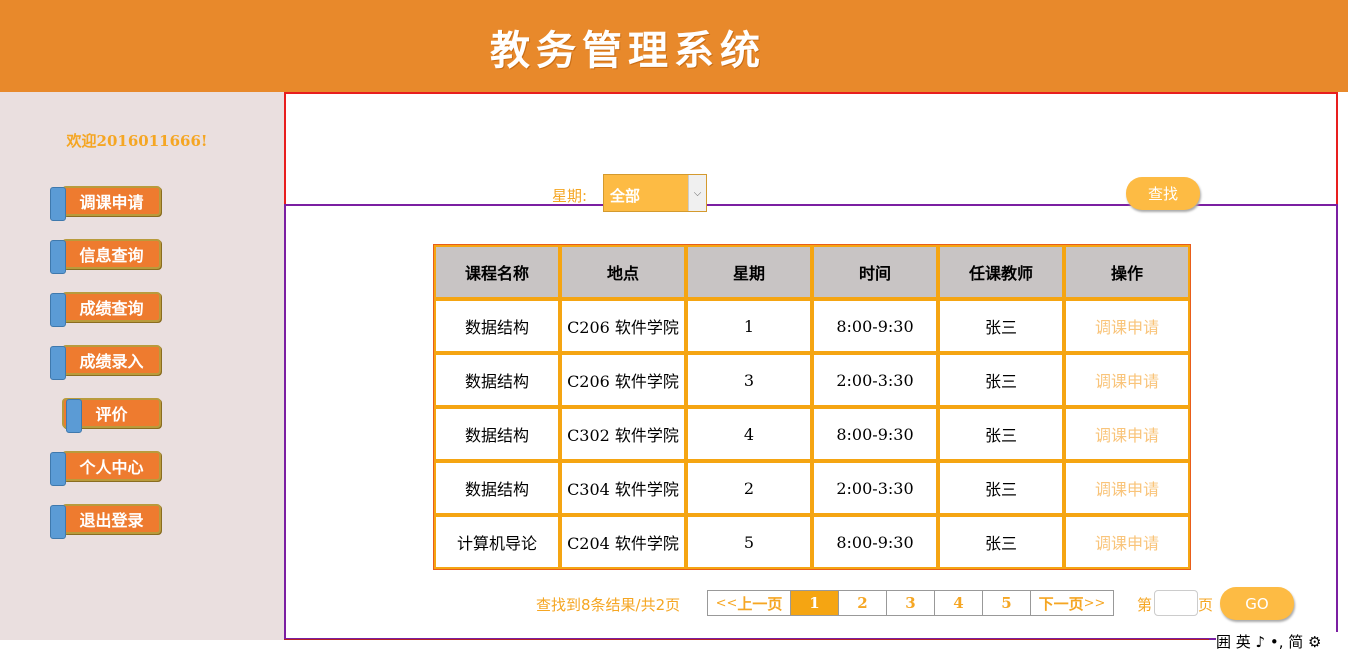  What do you see at coordinates (749, 434) in the screenshot?
I see `day-cell: 4` at bounding box center [749, 434].